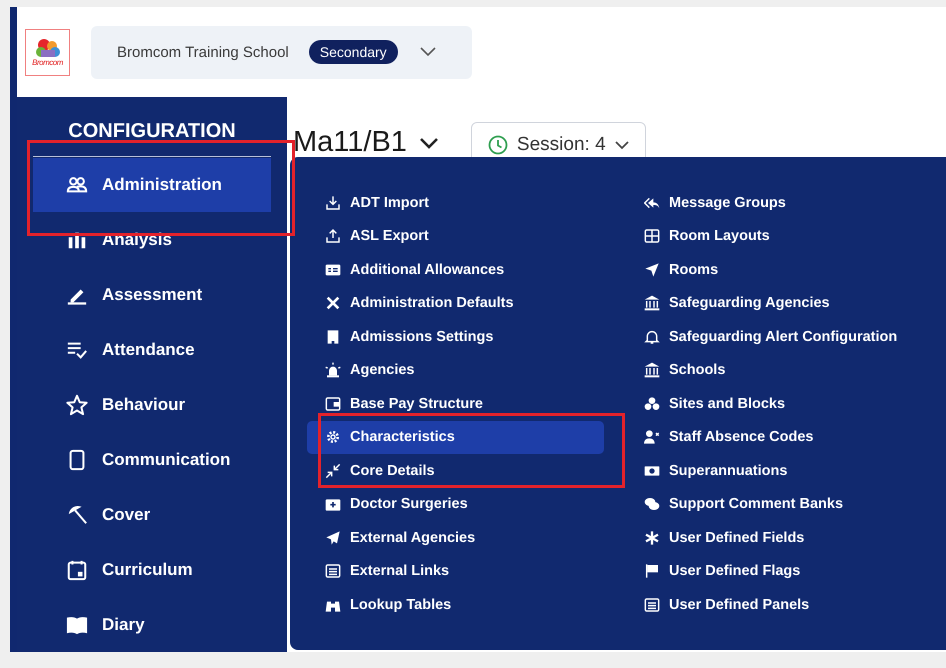 This screenshot has width=946, height=668. Describe the element at coordinates (455, 605) in the screenshot. I see `menu-item: Lookup Tables` at that location.